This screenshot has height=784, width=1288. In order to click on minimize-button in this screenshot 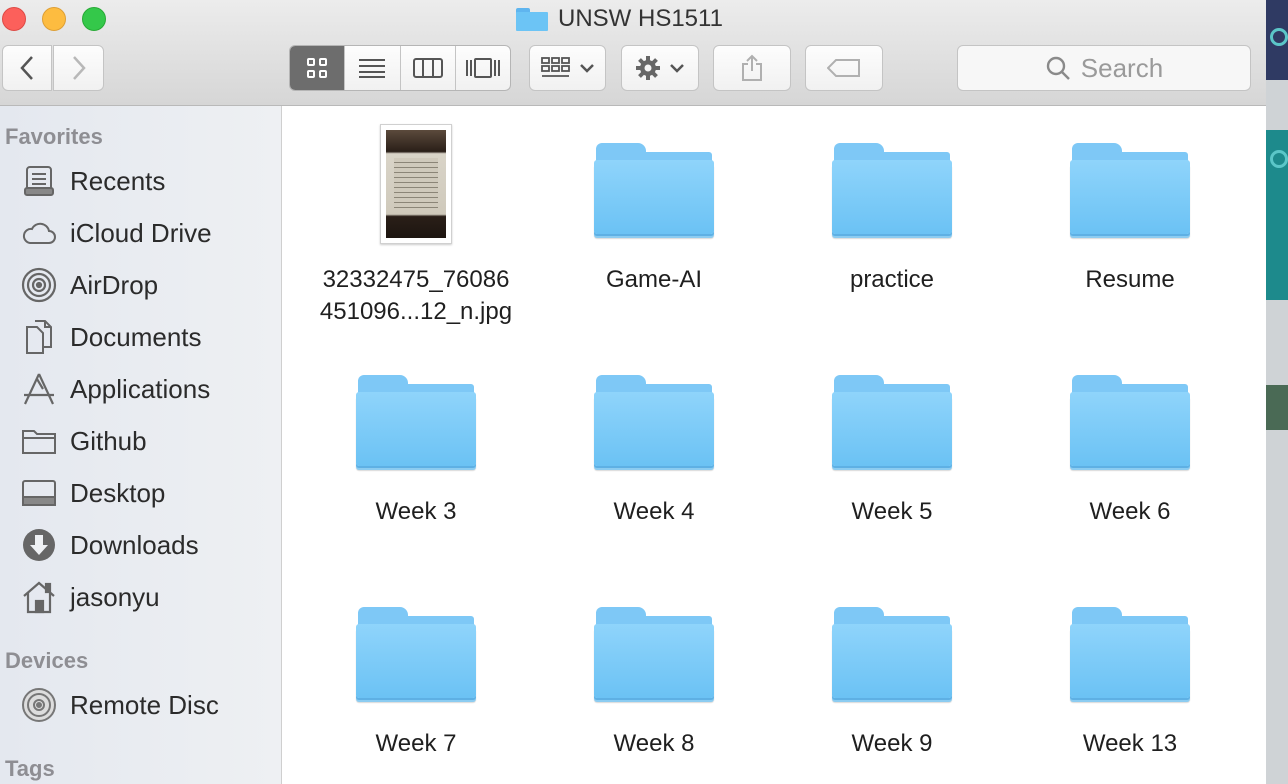, I will do `click(54, 19)`.